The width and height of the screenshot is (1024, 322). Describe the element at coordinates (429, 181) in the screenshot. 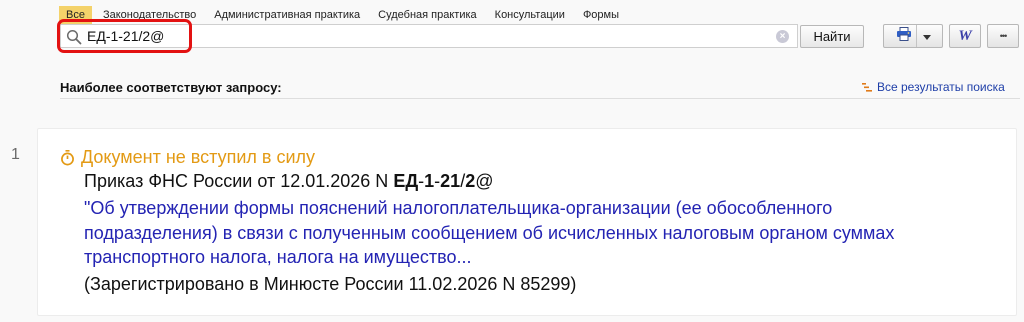

I see `title-token: 1` at that location.